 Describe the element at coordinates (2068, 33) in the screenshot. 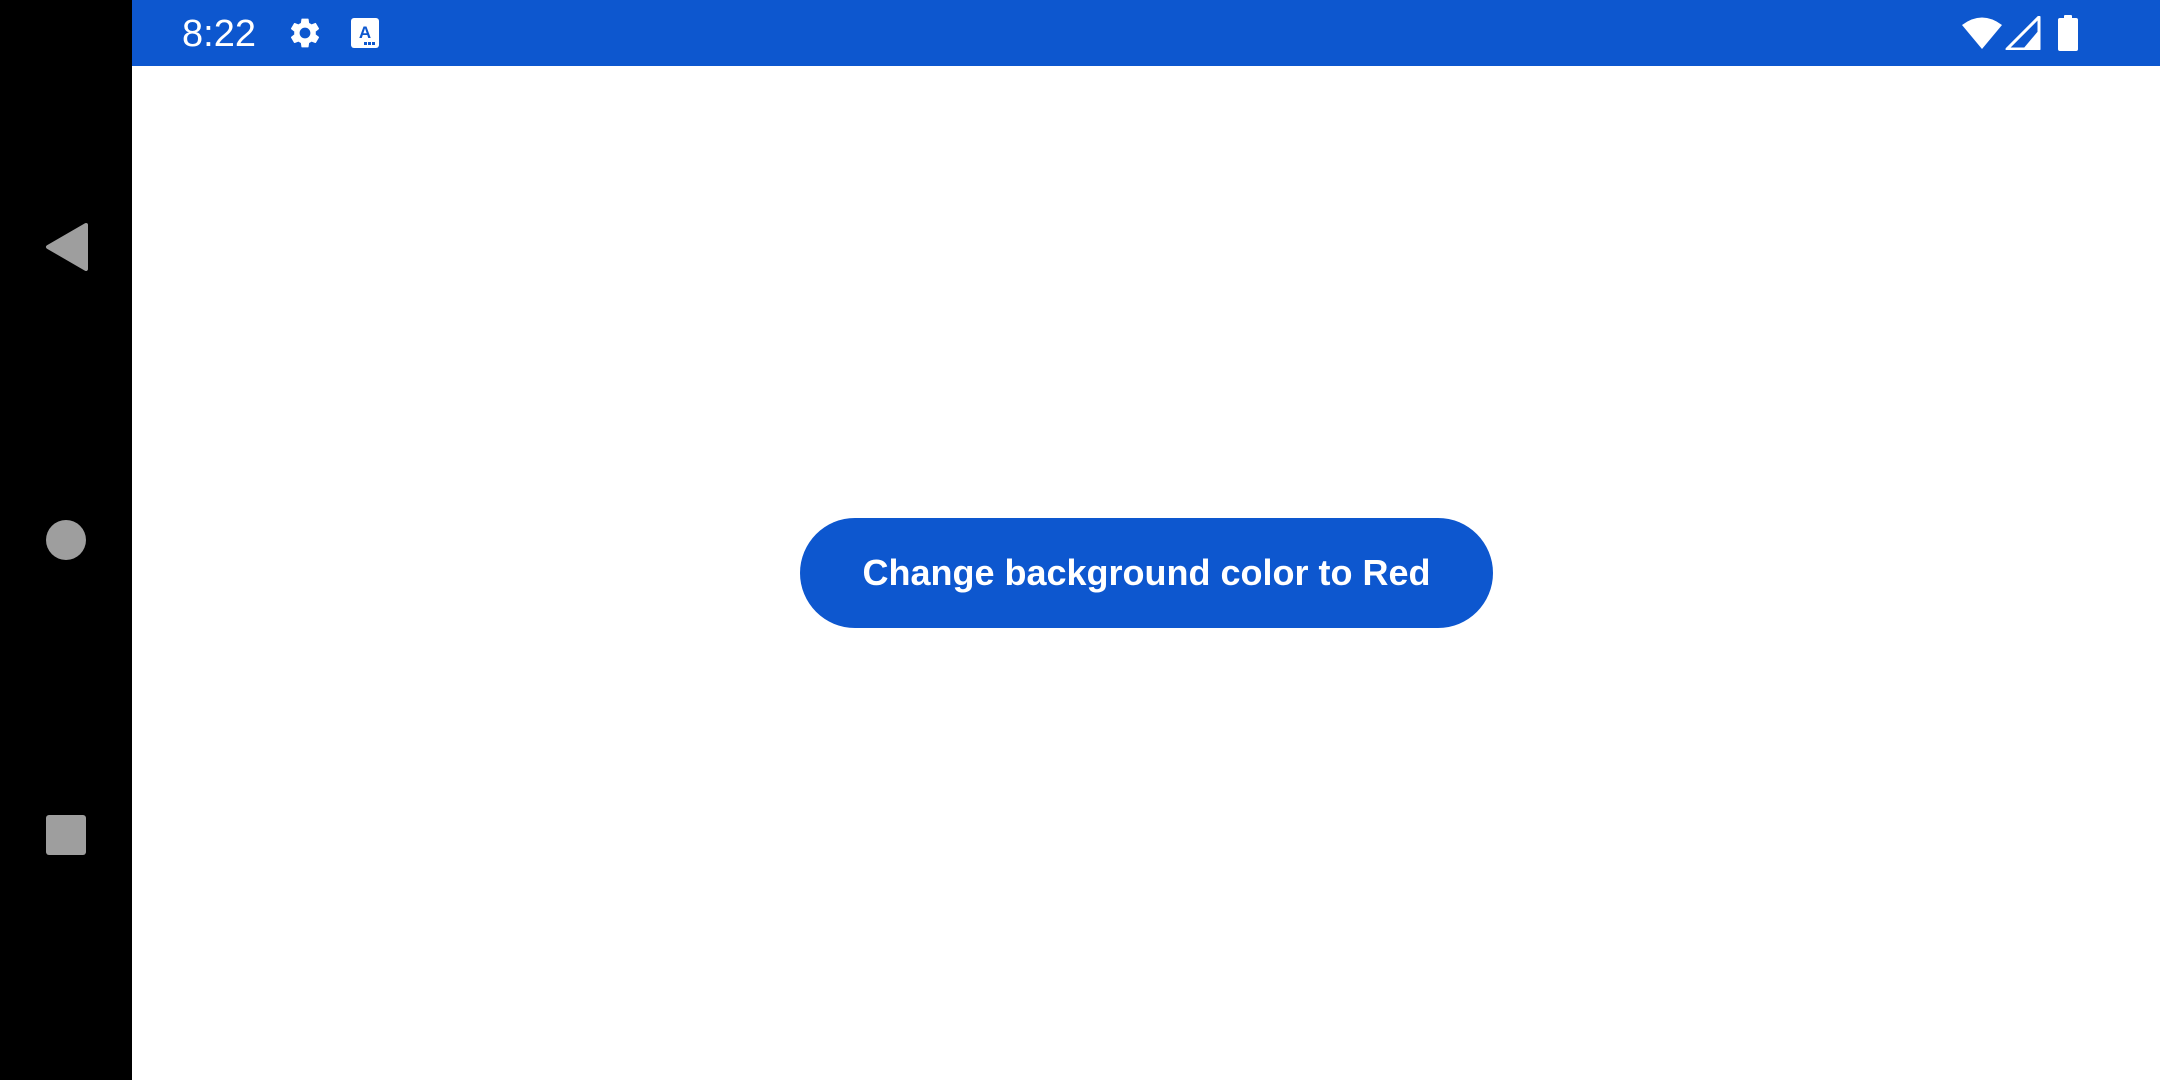

I see `battery-icon` at that location.